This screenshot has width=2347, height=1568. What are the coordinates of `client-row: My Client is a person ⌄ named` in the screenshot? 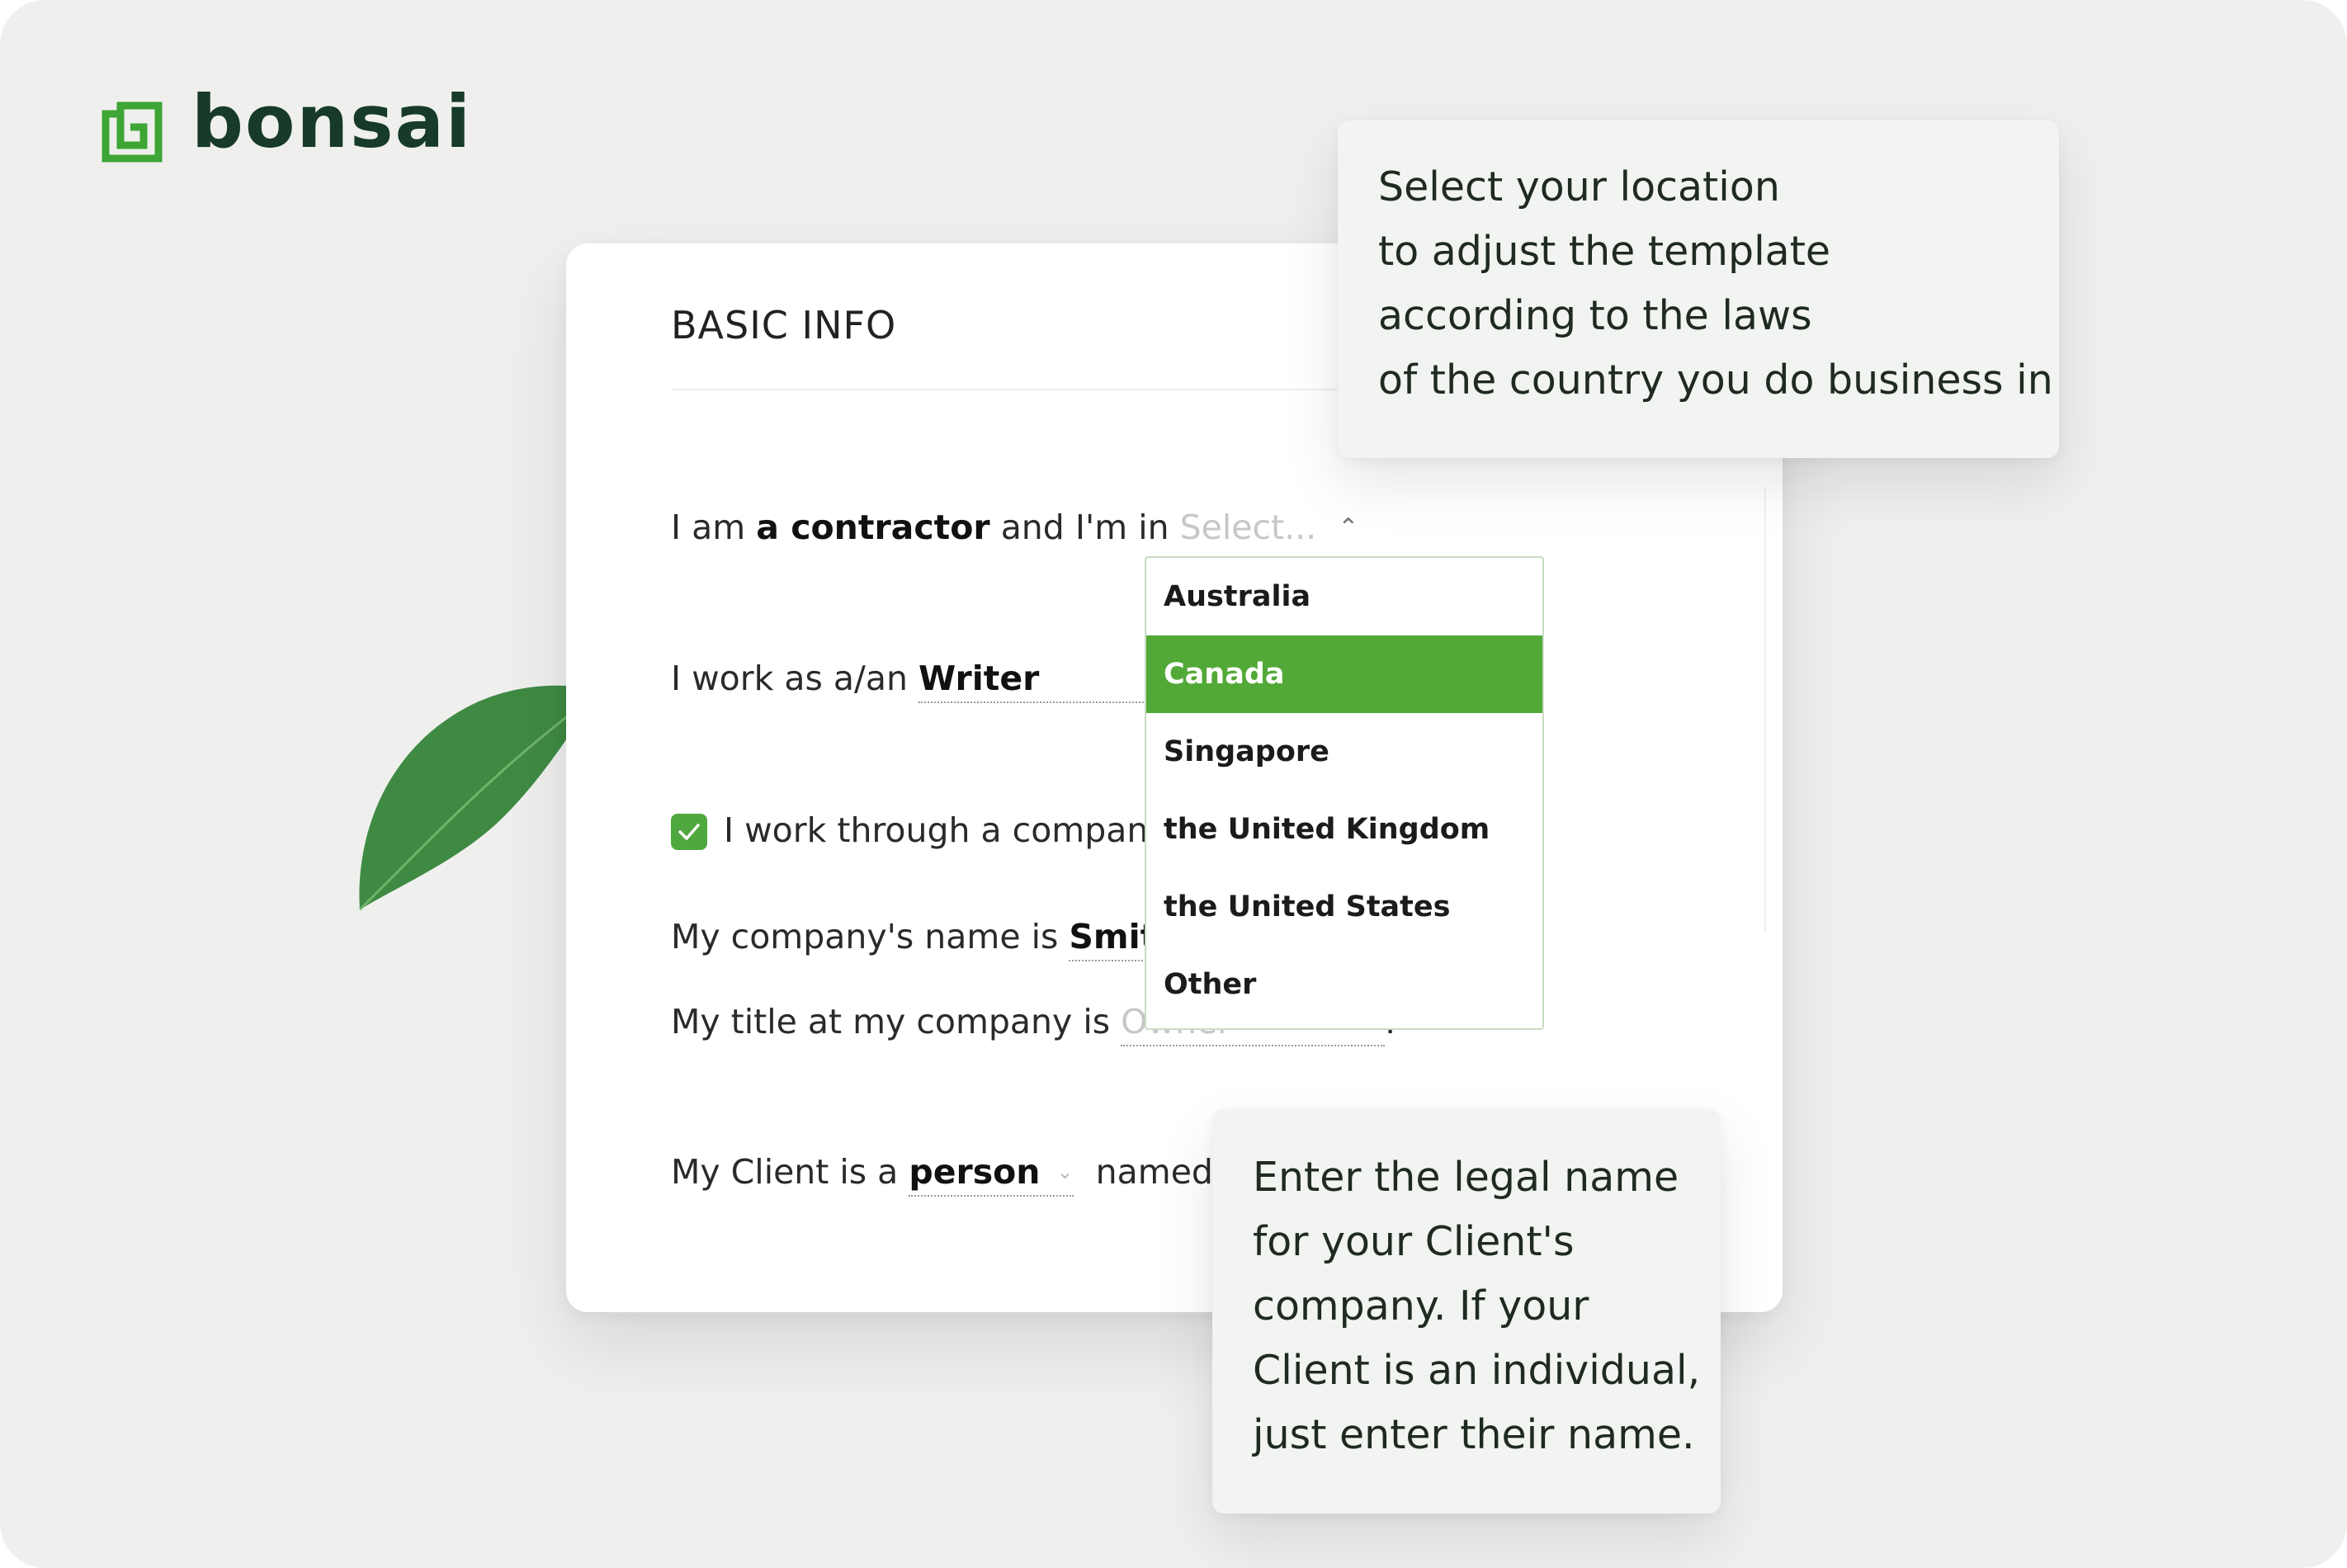 It's located at (942, 1174).